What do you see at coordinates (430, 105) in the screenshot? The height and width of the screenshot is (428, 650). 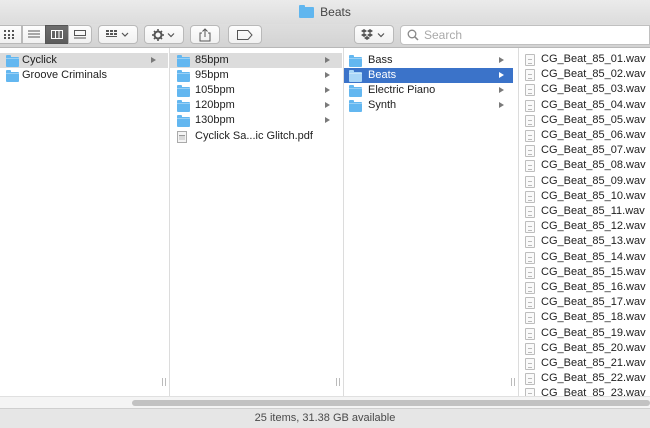 I see `folder-item: Synth` at bounding box center [430, 105].